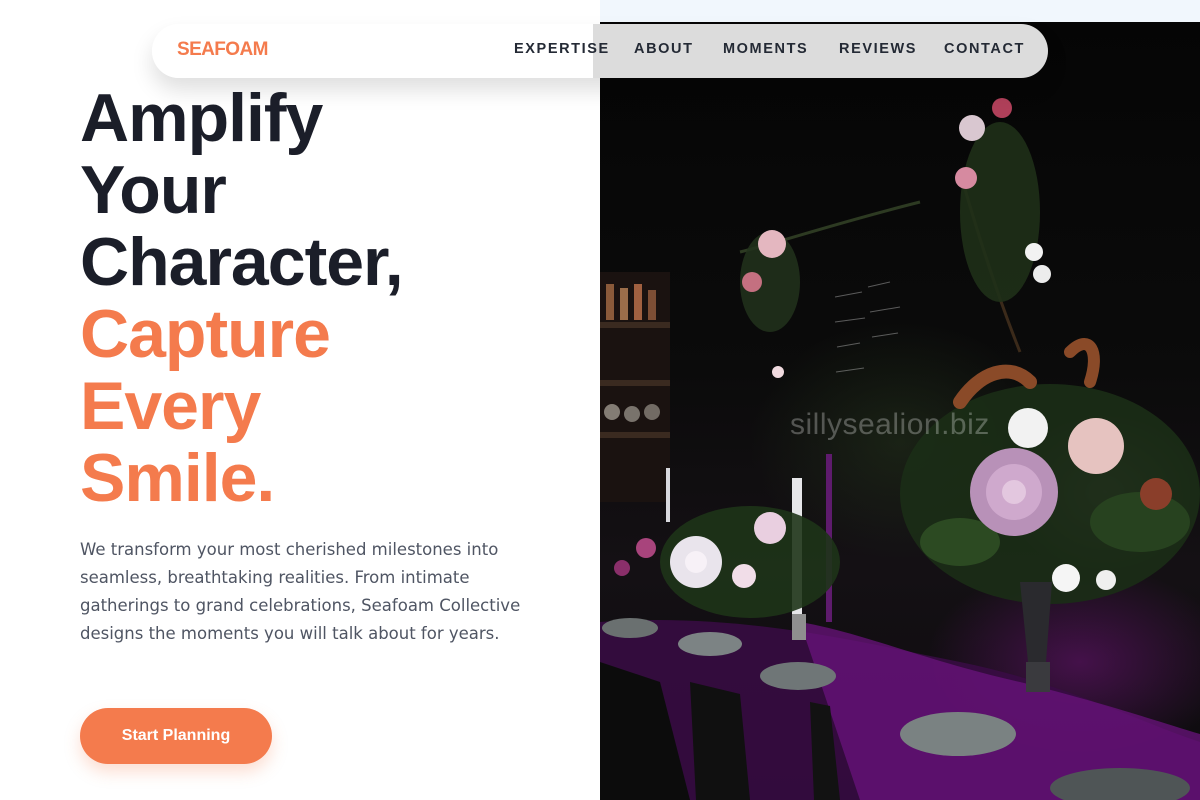  What do you see at coordinates (878, 49) in the screenshot?
I see `nav-link-reviews: REVIEWS` at bounding box center [878, 49].